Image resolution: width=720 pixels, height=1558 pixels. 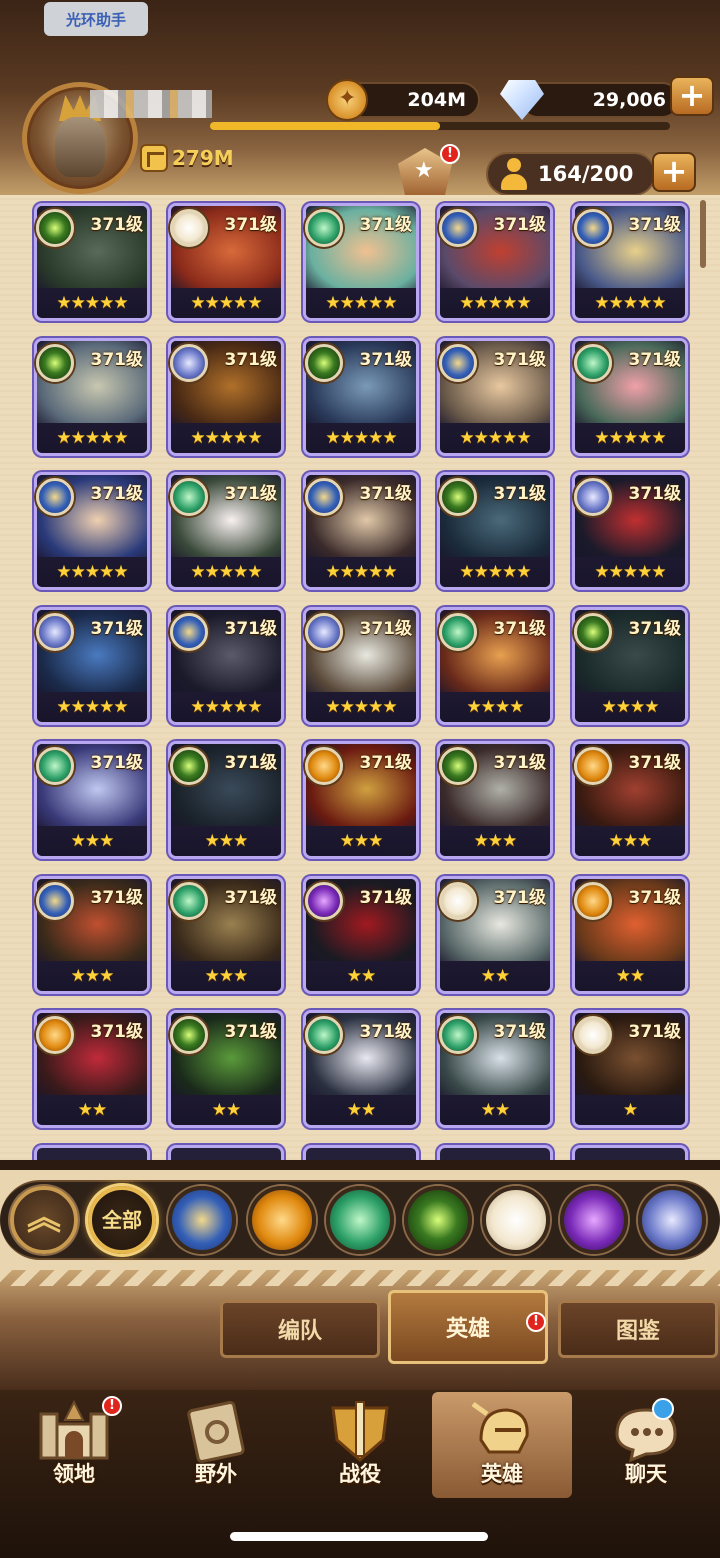 I want to click on filter-dimensional-button, so click(x=672, y=1220).